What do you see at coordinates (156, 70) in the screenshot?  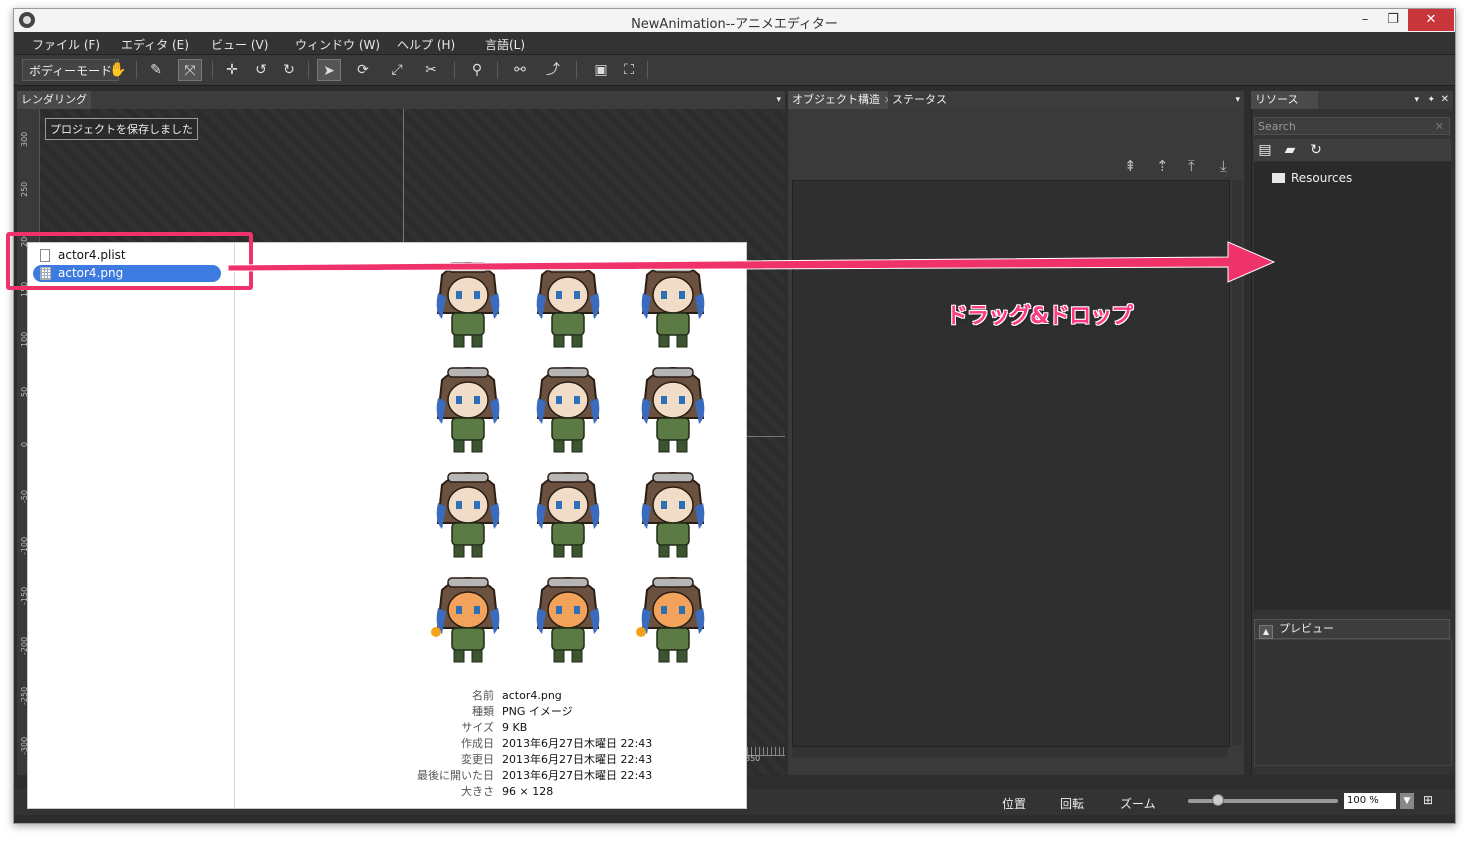 I see `bone-tool-icon: ✎` at bounding box center [156, 70].